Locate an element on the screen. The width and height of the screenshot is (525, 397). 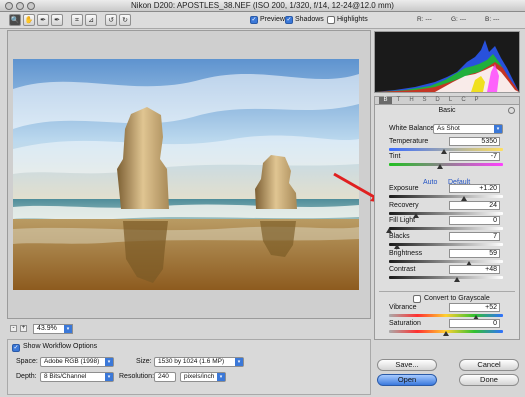
zoom-tool: 🔍 is located at coordinates (15, 20).